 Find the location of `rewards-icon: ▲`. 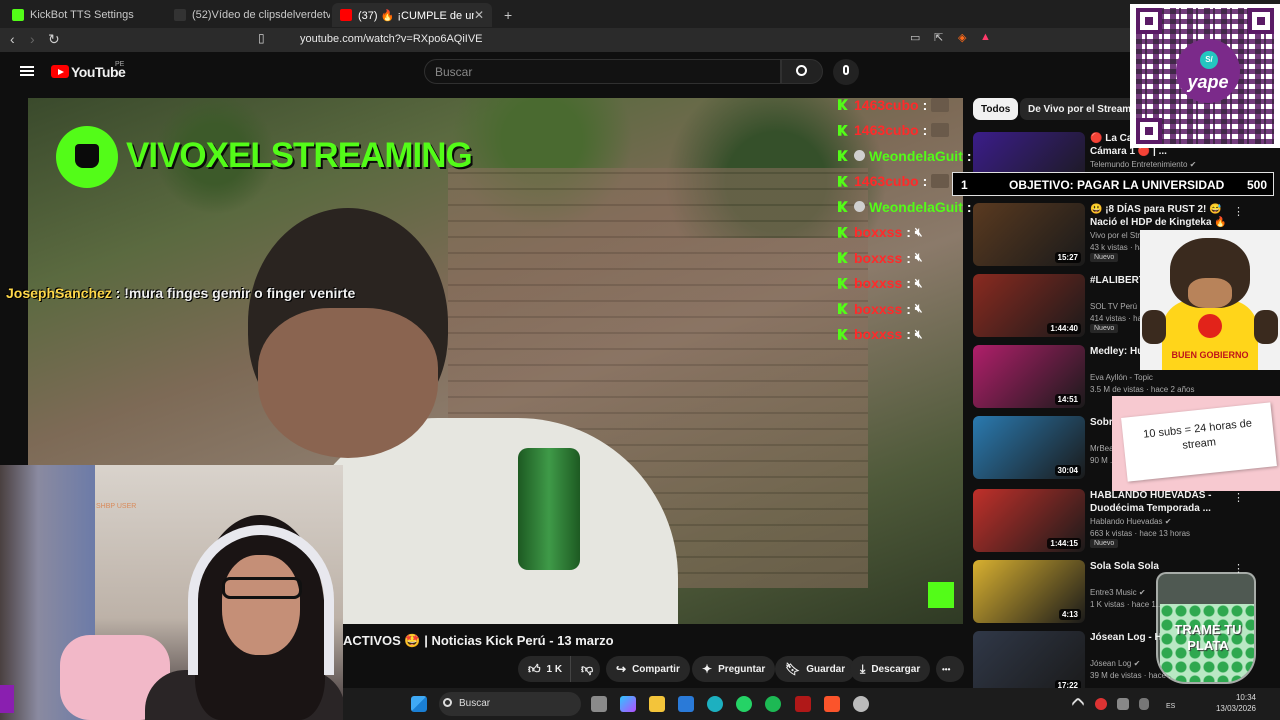

rewards-icon: ▲ is located at coordinates (985, 37).